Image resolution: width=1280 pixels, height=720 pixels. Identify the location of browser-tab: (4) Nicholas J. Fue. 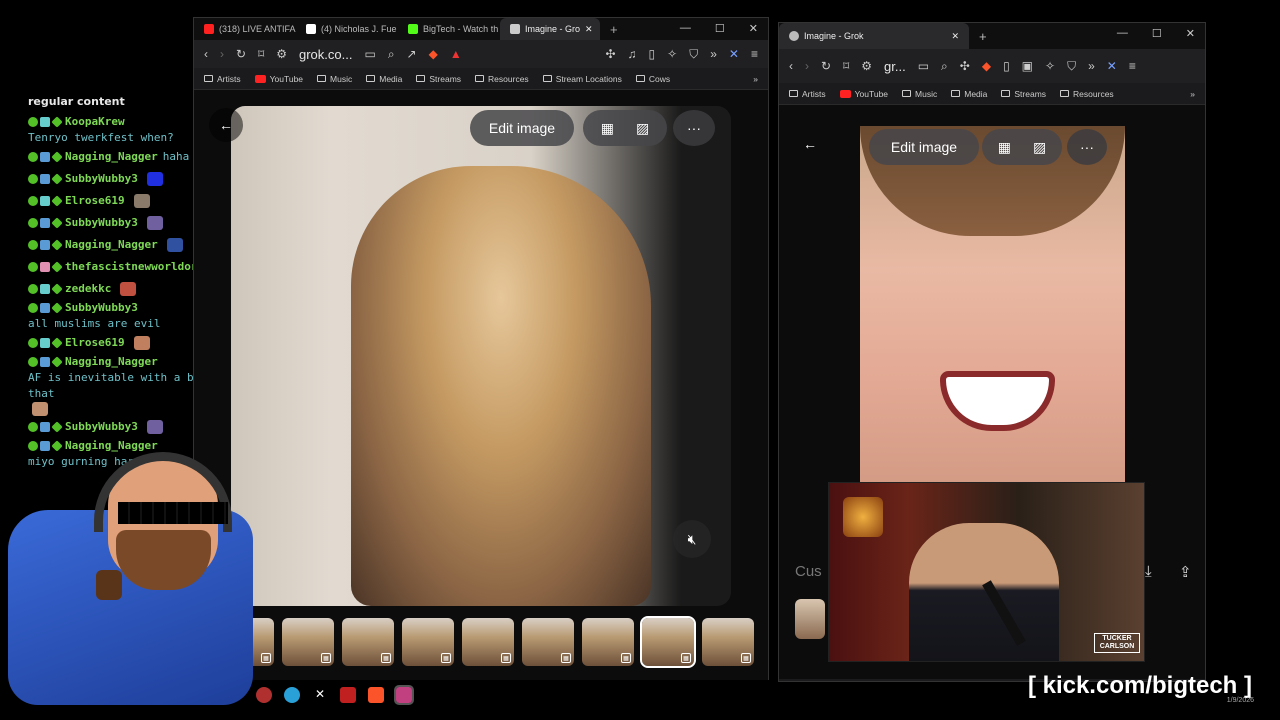
(347, 29).